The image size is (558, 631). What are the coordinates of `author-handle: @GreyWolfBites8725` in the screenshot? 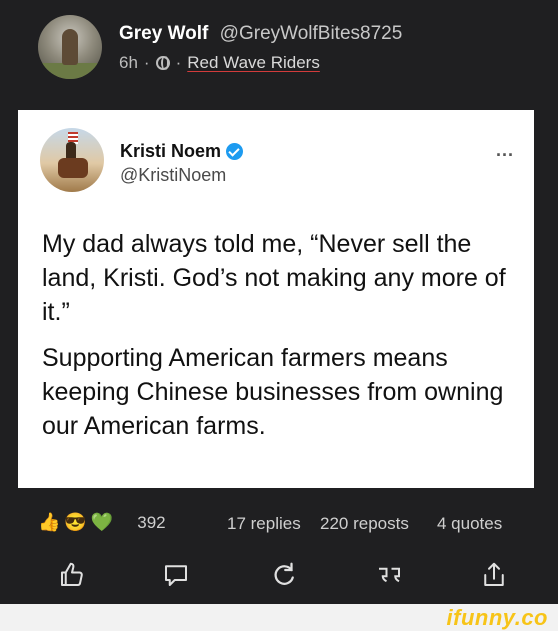 It's located at (311, 33).